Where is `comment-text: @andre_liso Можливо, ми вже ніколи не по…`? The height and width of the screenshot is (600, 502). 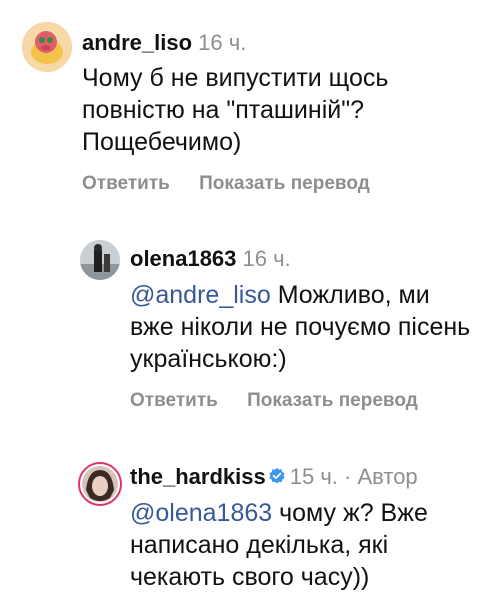
comment-text: @andre_liso Можливо, ми вже ніколи не по… is located at coordinates (302, 327).